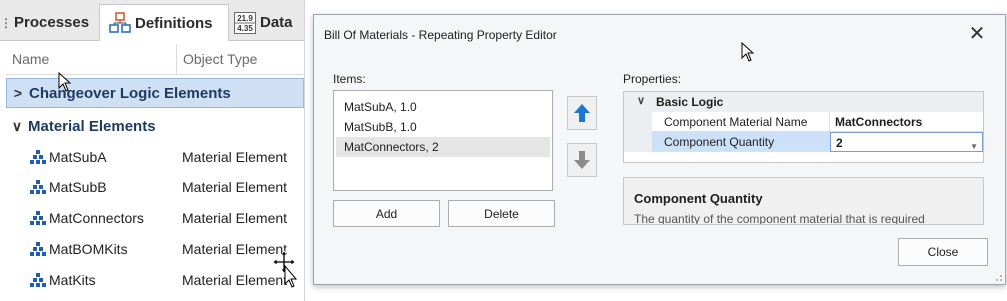  What do you see at coordinates (78, 187) in the screenshot?
I see `item-name: MatSubB` at bounding box center [78, 187].